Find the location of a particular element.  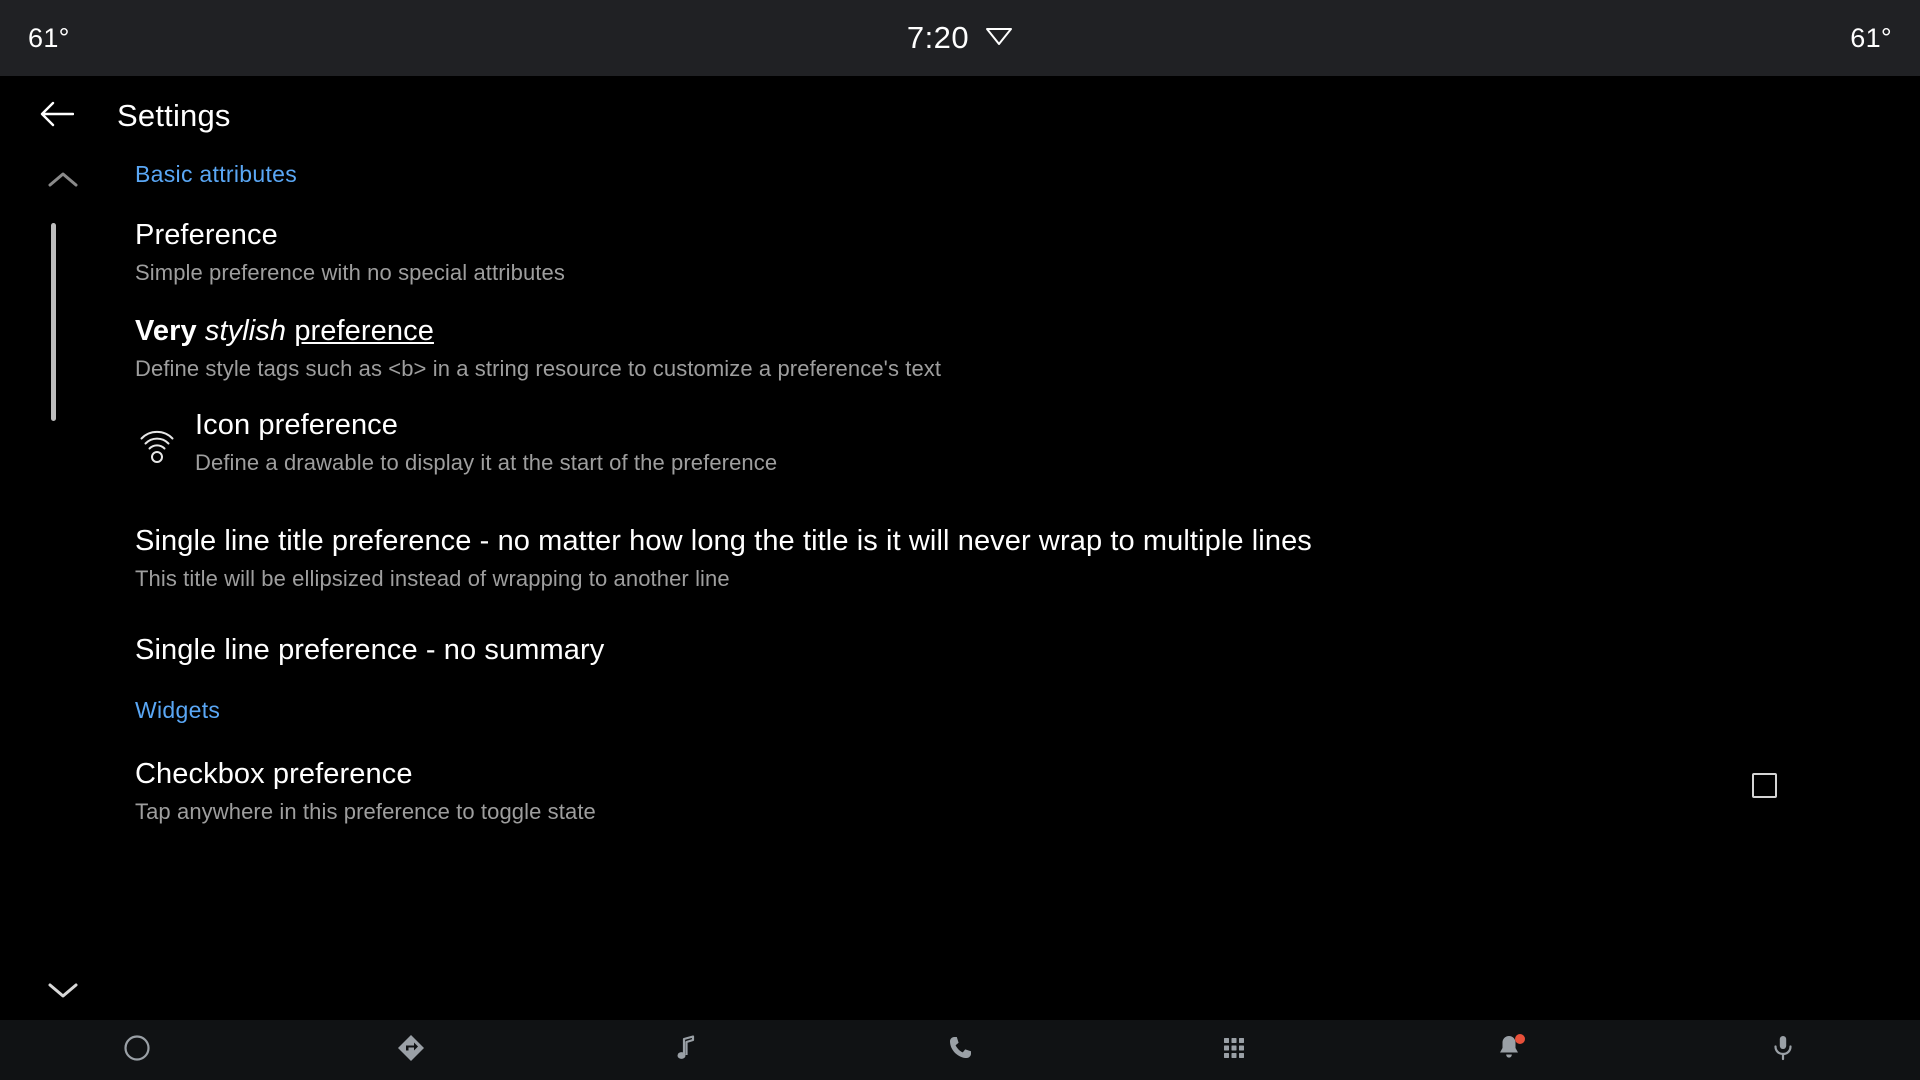

styled-space is located at coordinates (201, 331).